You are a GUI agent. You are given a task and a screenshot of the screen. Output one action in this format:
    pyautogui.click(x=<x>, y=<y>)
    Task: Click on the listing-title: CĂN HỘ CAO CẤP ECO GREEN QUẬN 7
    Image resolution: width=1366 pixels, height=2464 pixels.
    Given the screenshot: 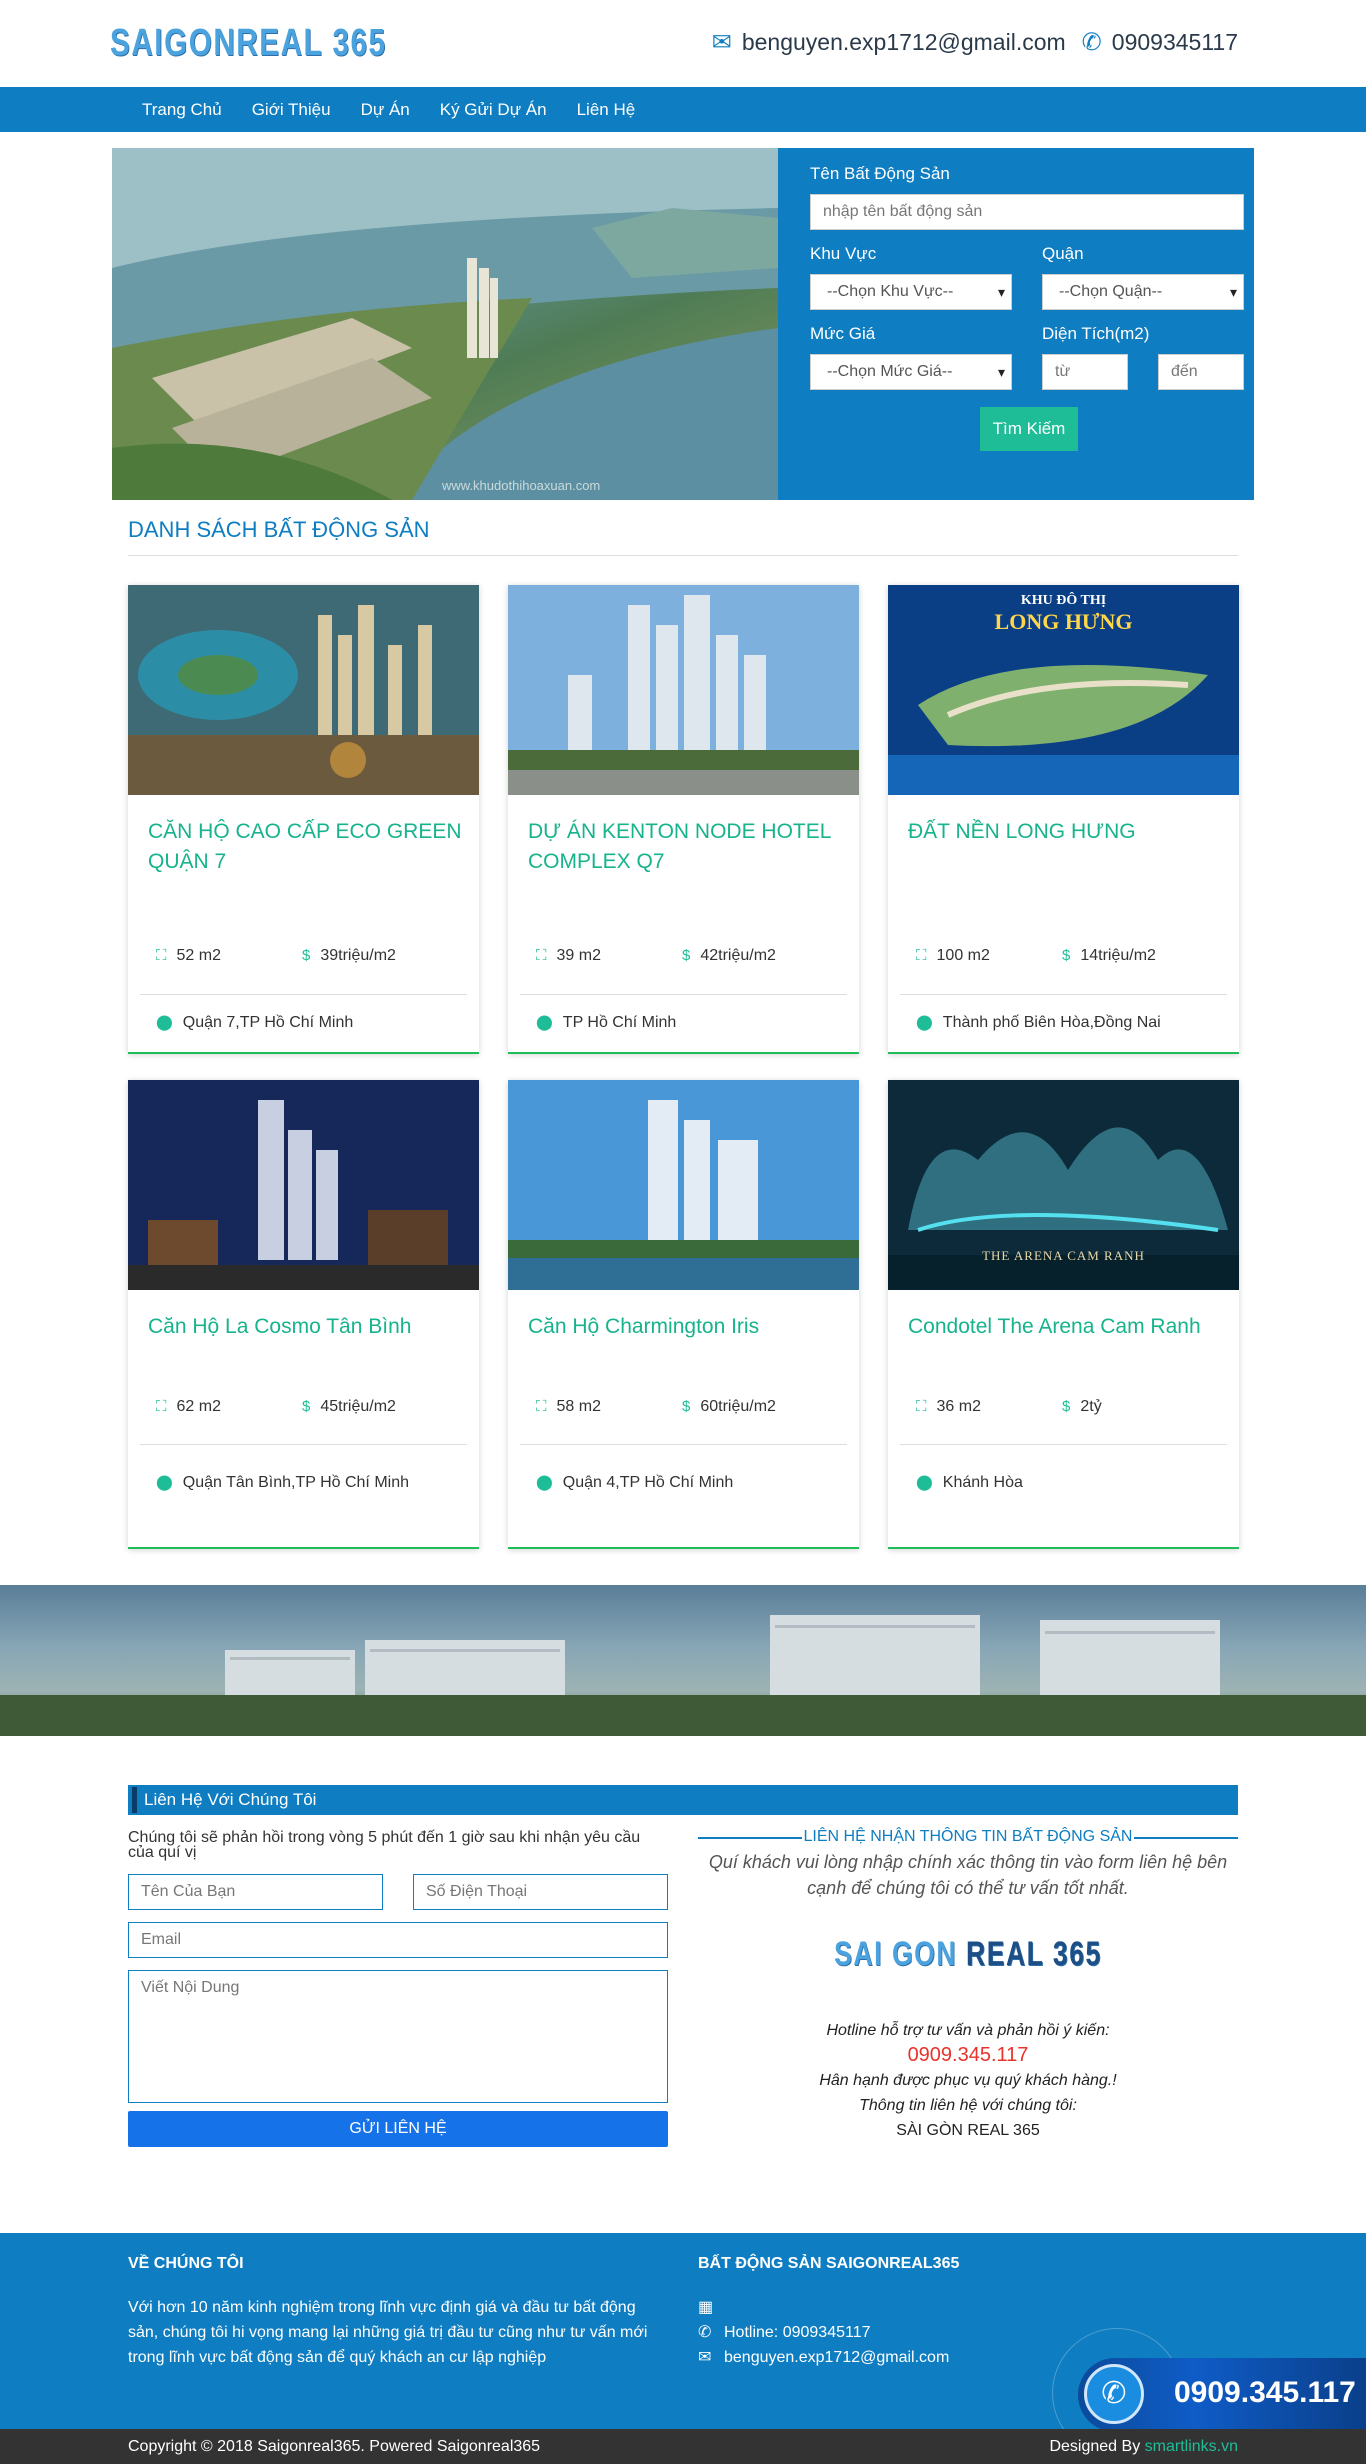 What is the action you would take?
    pyautogui.click(x=308, y=847)
    